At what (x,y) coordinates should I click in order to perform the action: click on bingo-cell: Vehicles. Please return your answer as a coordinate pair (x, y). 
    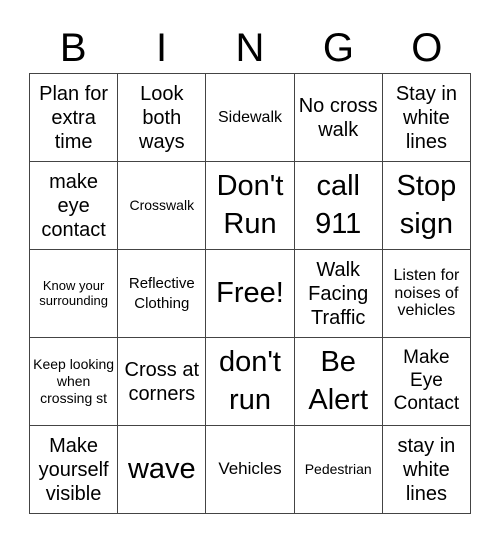
    Looking at the image, I should click on (250, 470).